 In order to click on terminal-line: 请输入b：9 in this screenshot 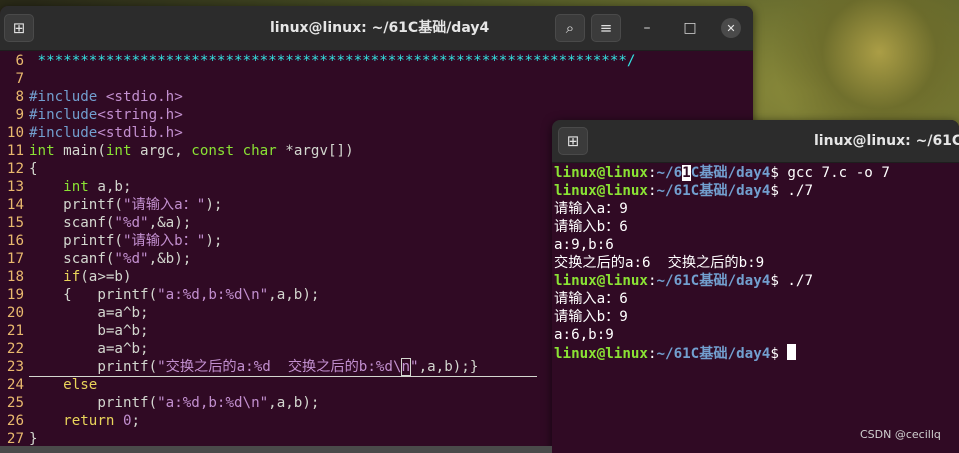, I will do `click(591, 317)`.